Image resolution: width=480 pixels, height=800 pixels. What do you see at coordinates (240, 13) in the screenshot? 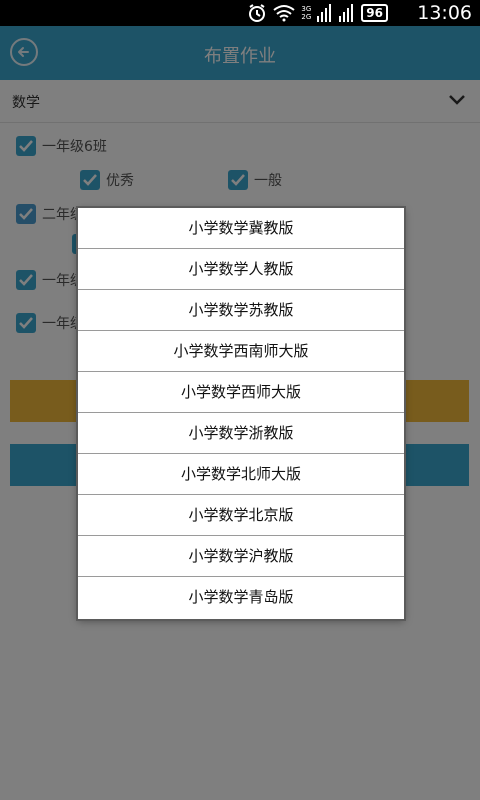
I see `status-bar: 3G 2G 96 13:06` at bounding box center [240, 13].